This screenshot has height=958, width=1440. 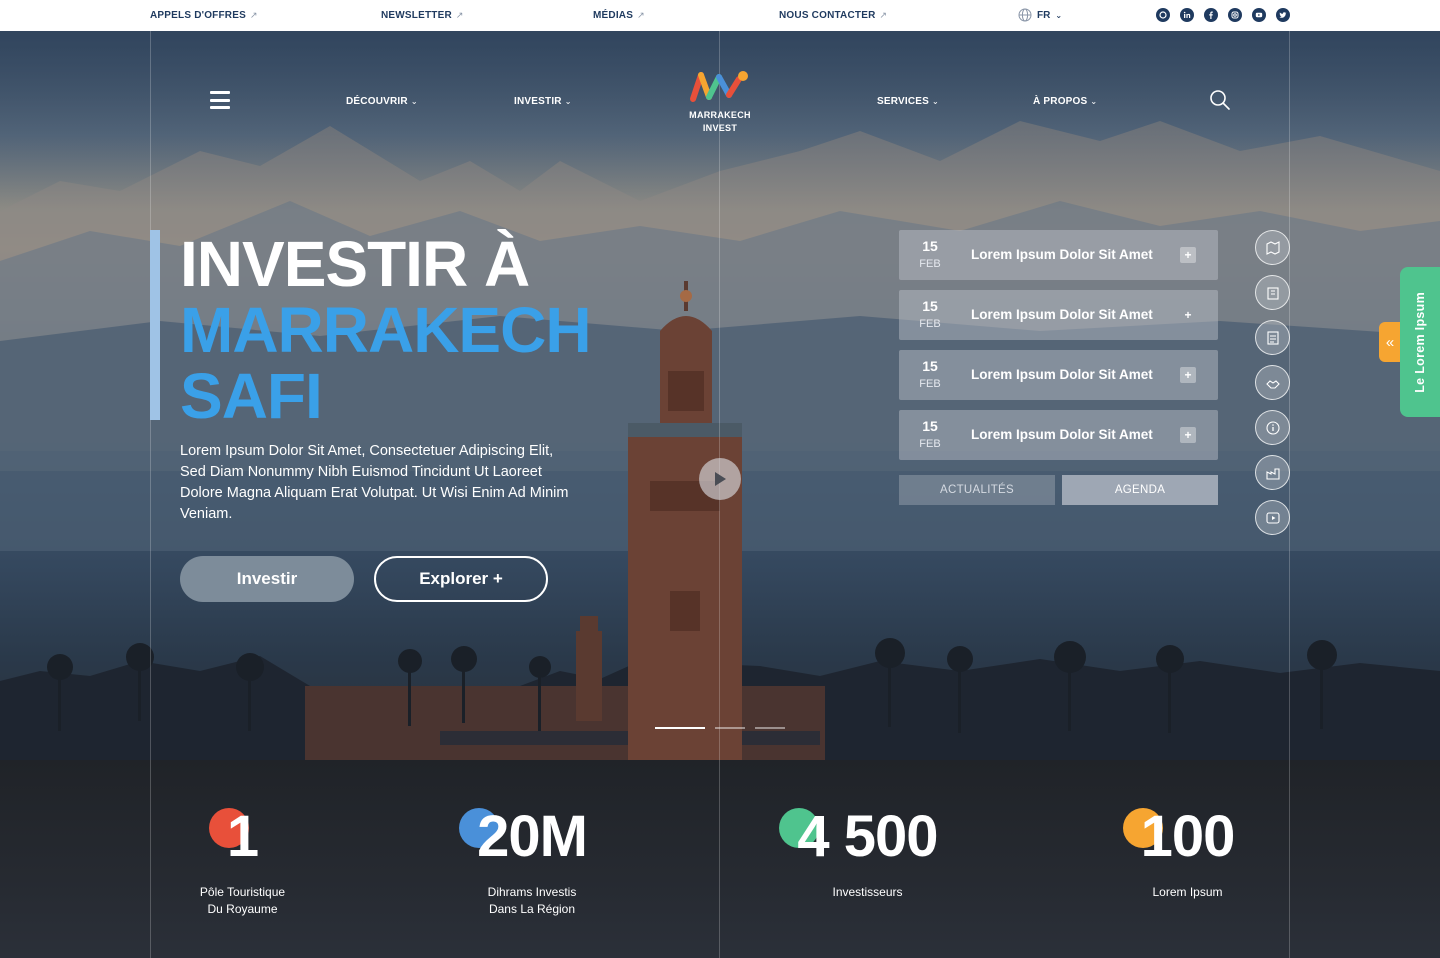 What do you see at coordinates (1272, 382) in the screenshot?
I see `handshake-icon` at bounding box center [1272, 382].